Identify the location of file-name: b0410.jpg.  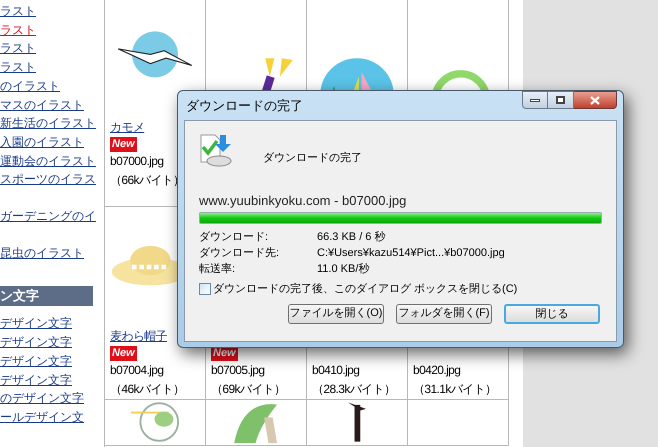
(336, 370).